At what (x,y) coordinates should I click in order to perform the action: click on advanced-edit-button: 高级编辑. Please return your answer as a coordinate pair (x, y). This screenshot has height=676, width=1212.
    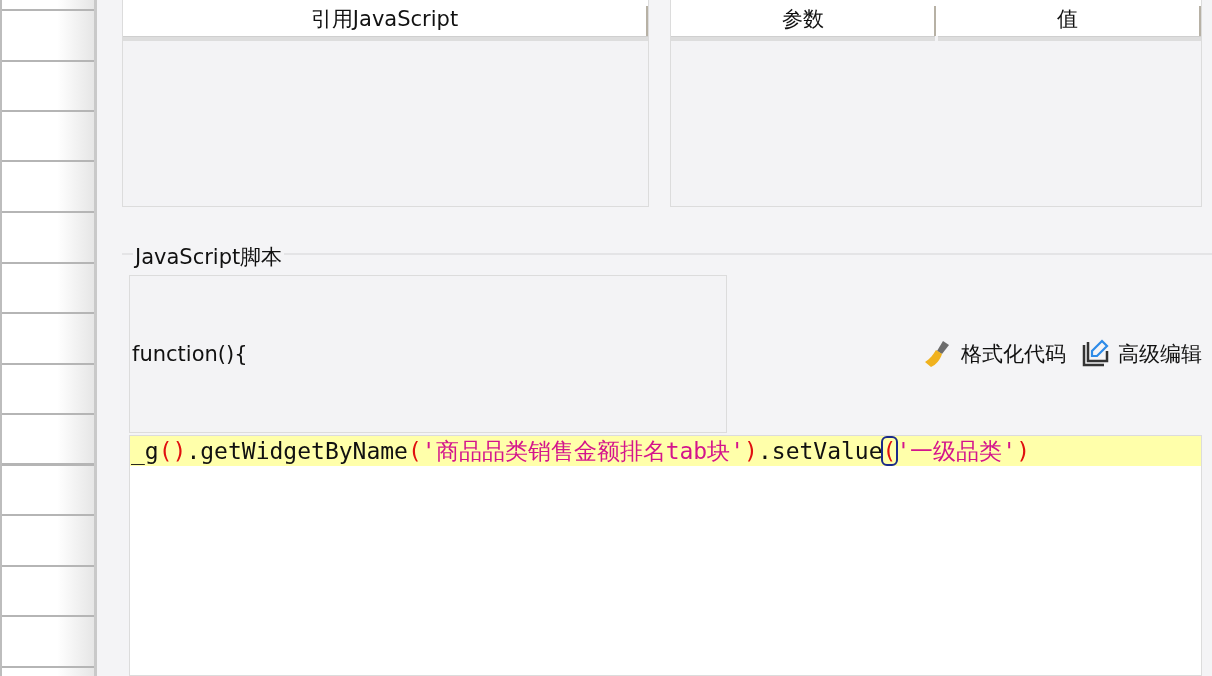
    Looking at the image, I should click on (1141, 354).